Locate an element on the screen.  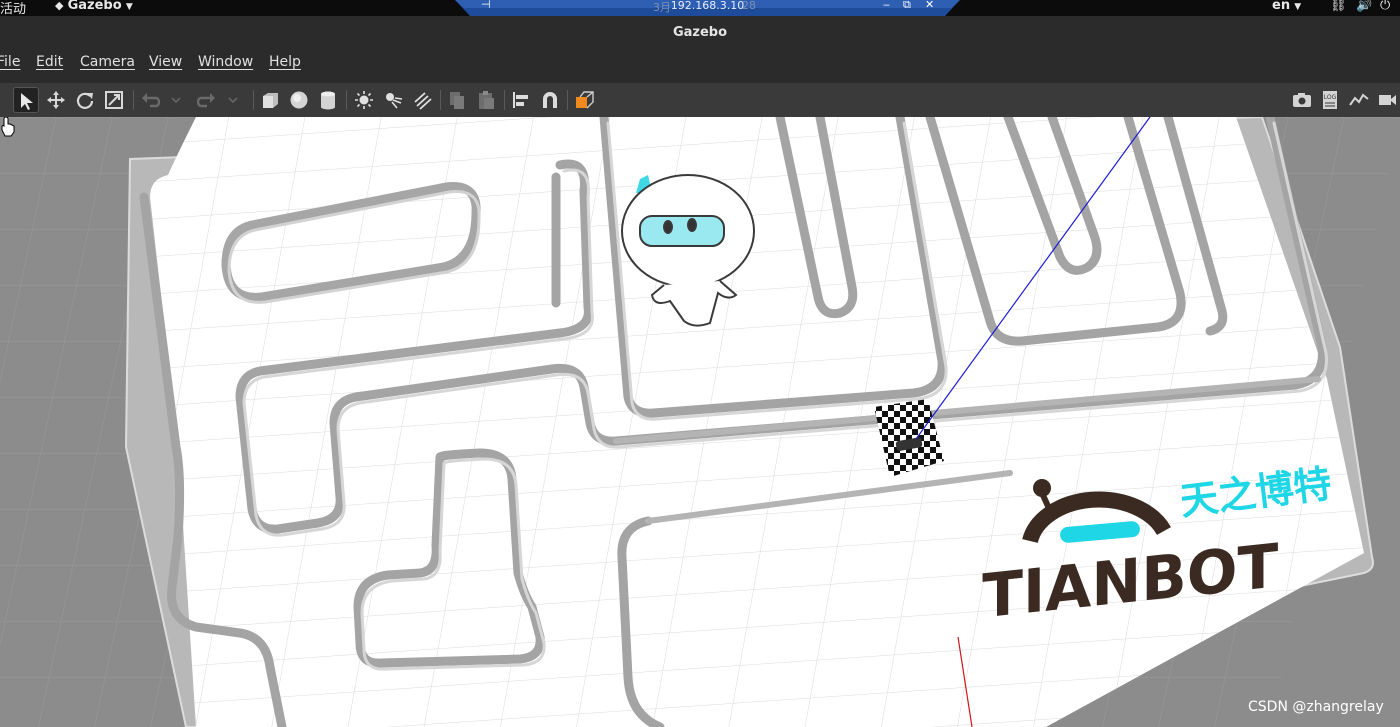
window-title-bar: Gazebo is located at coordinates (700, 32).